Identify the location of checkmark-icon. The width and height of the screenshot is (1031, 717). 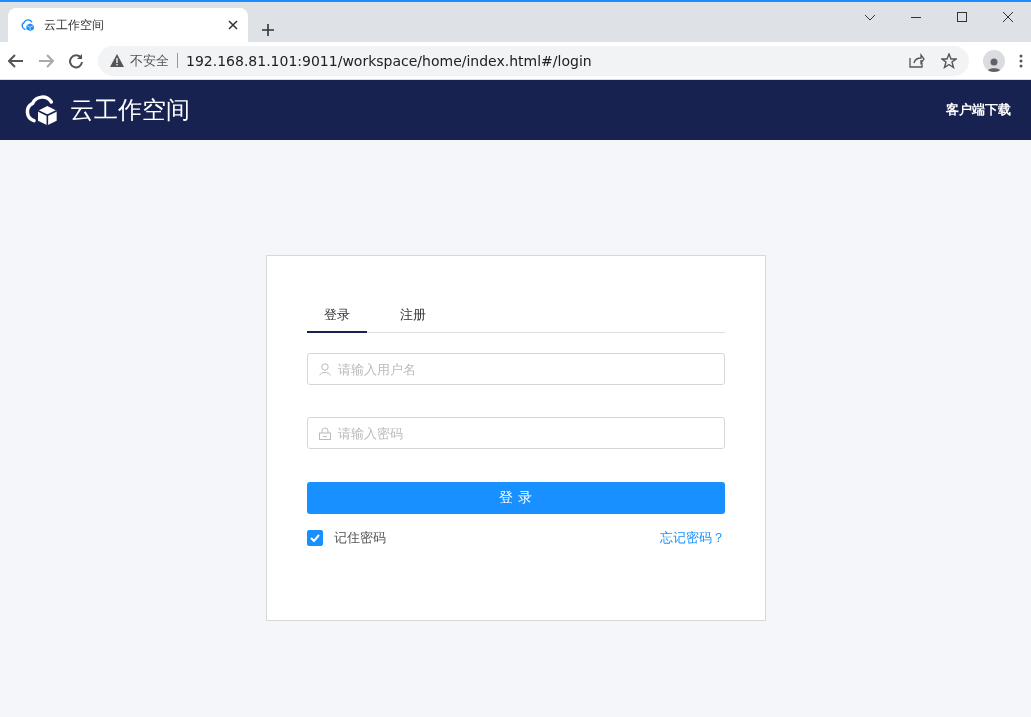
(314, 538).